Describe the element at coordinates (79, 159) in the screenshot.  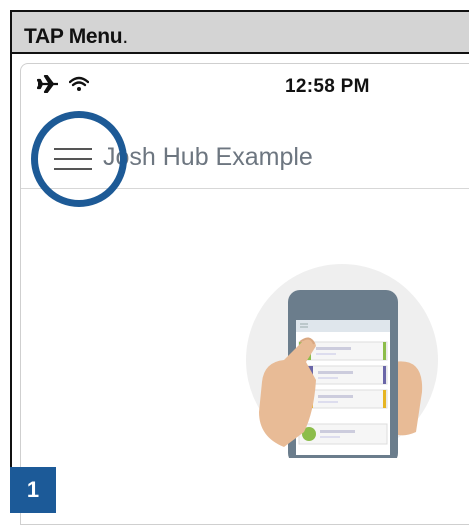
I see `tap-highlight-circle` at that location.